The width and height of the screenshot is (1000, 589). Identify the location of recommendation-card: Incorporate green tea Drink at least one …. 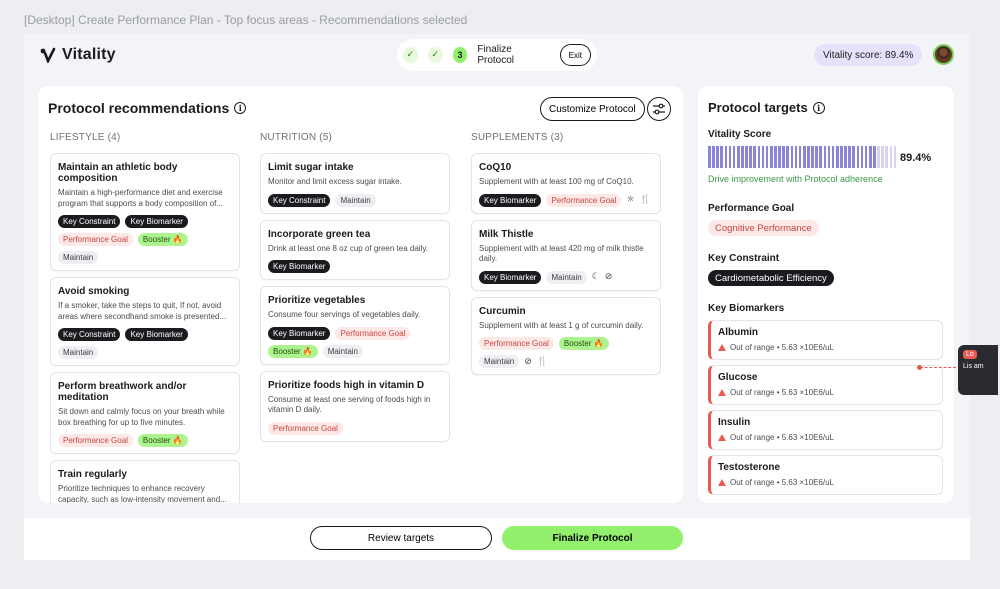
(355, 249).